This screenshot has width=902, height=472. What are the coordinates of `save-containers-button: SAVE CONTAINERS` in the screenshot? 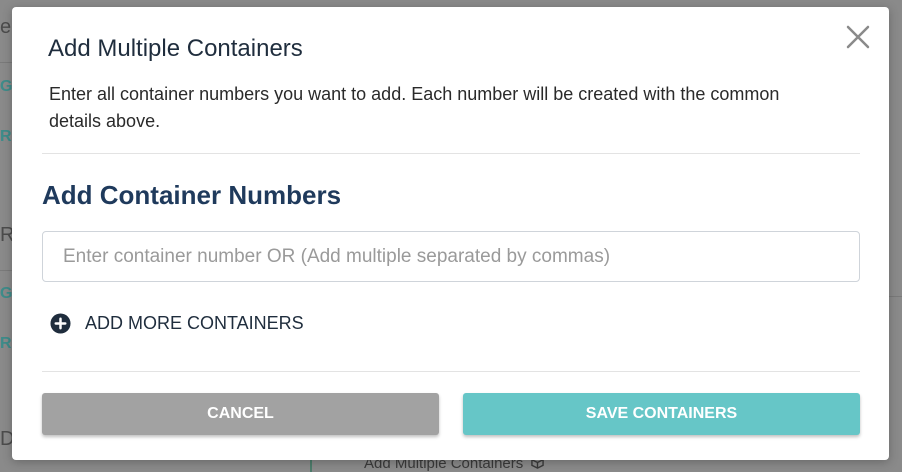 It's located at (661, 414).